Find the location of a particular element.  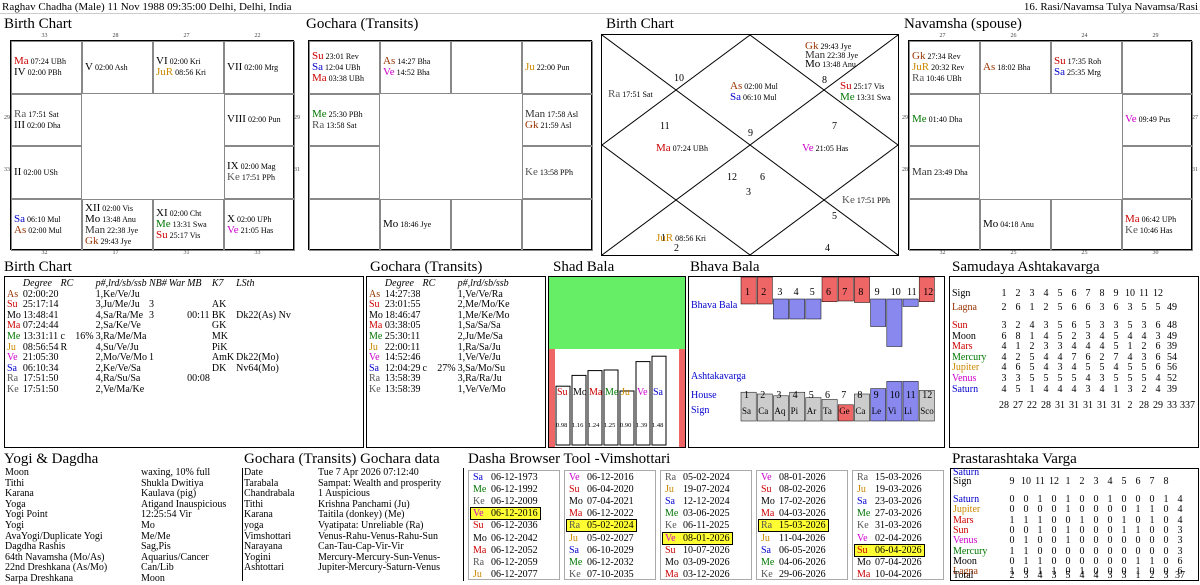

table-cell: 4 is located at coordinates (1082, 575).